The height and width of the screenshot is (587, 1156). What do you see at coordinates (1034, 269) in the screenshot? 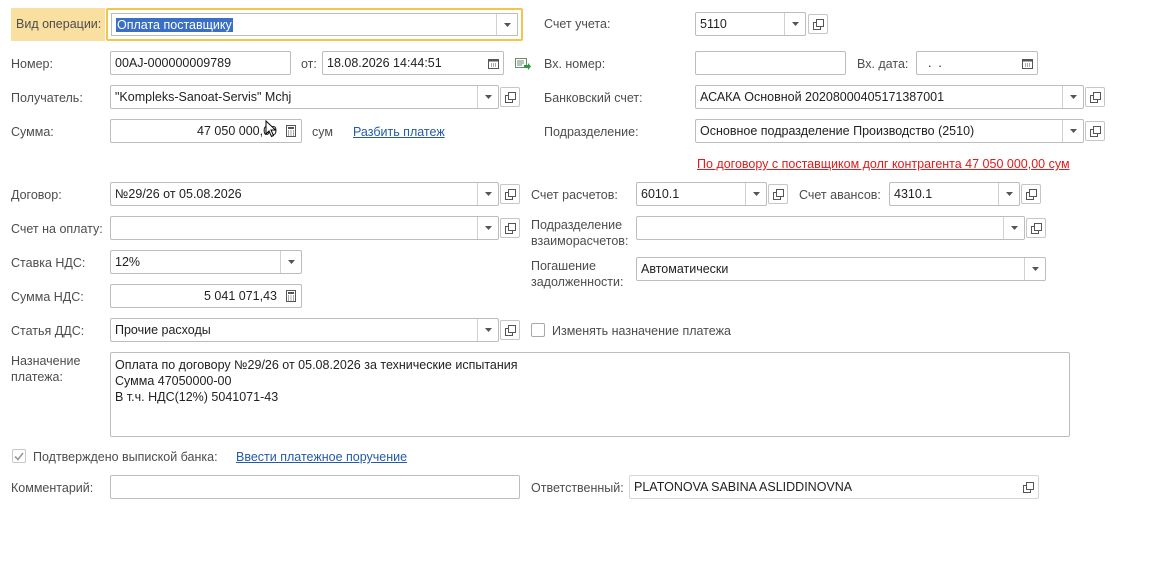
I see `debt-repayment-dropdown-button` at bounding box center [1034, 269].